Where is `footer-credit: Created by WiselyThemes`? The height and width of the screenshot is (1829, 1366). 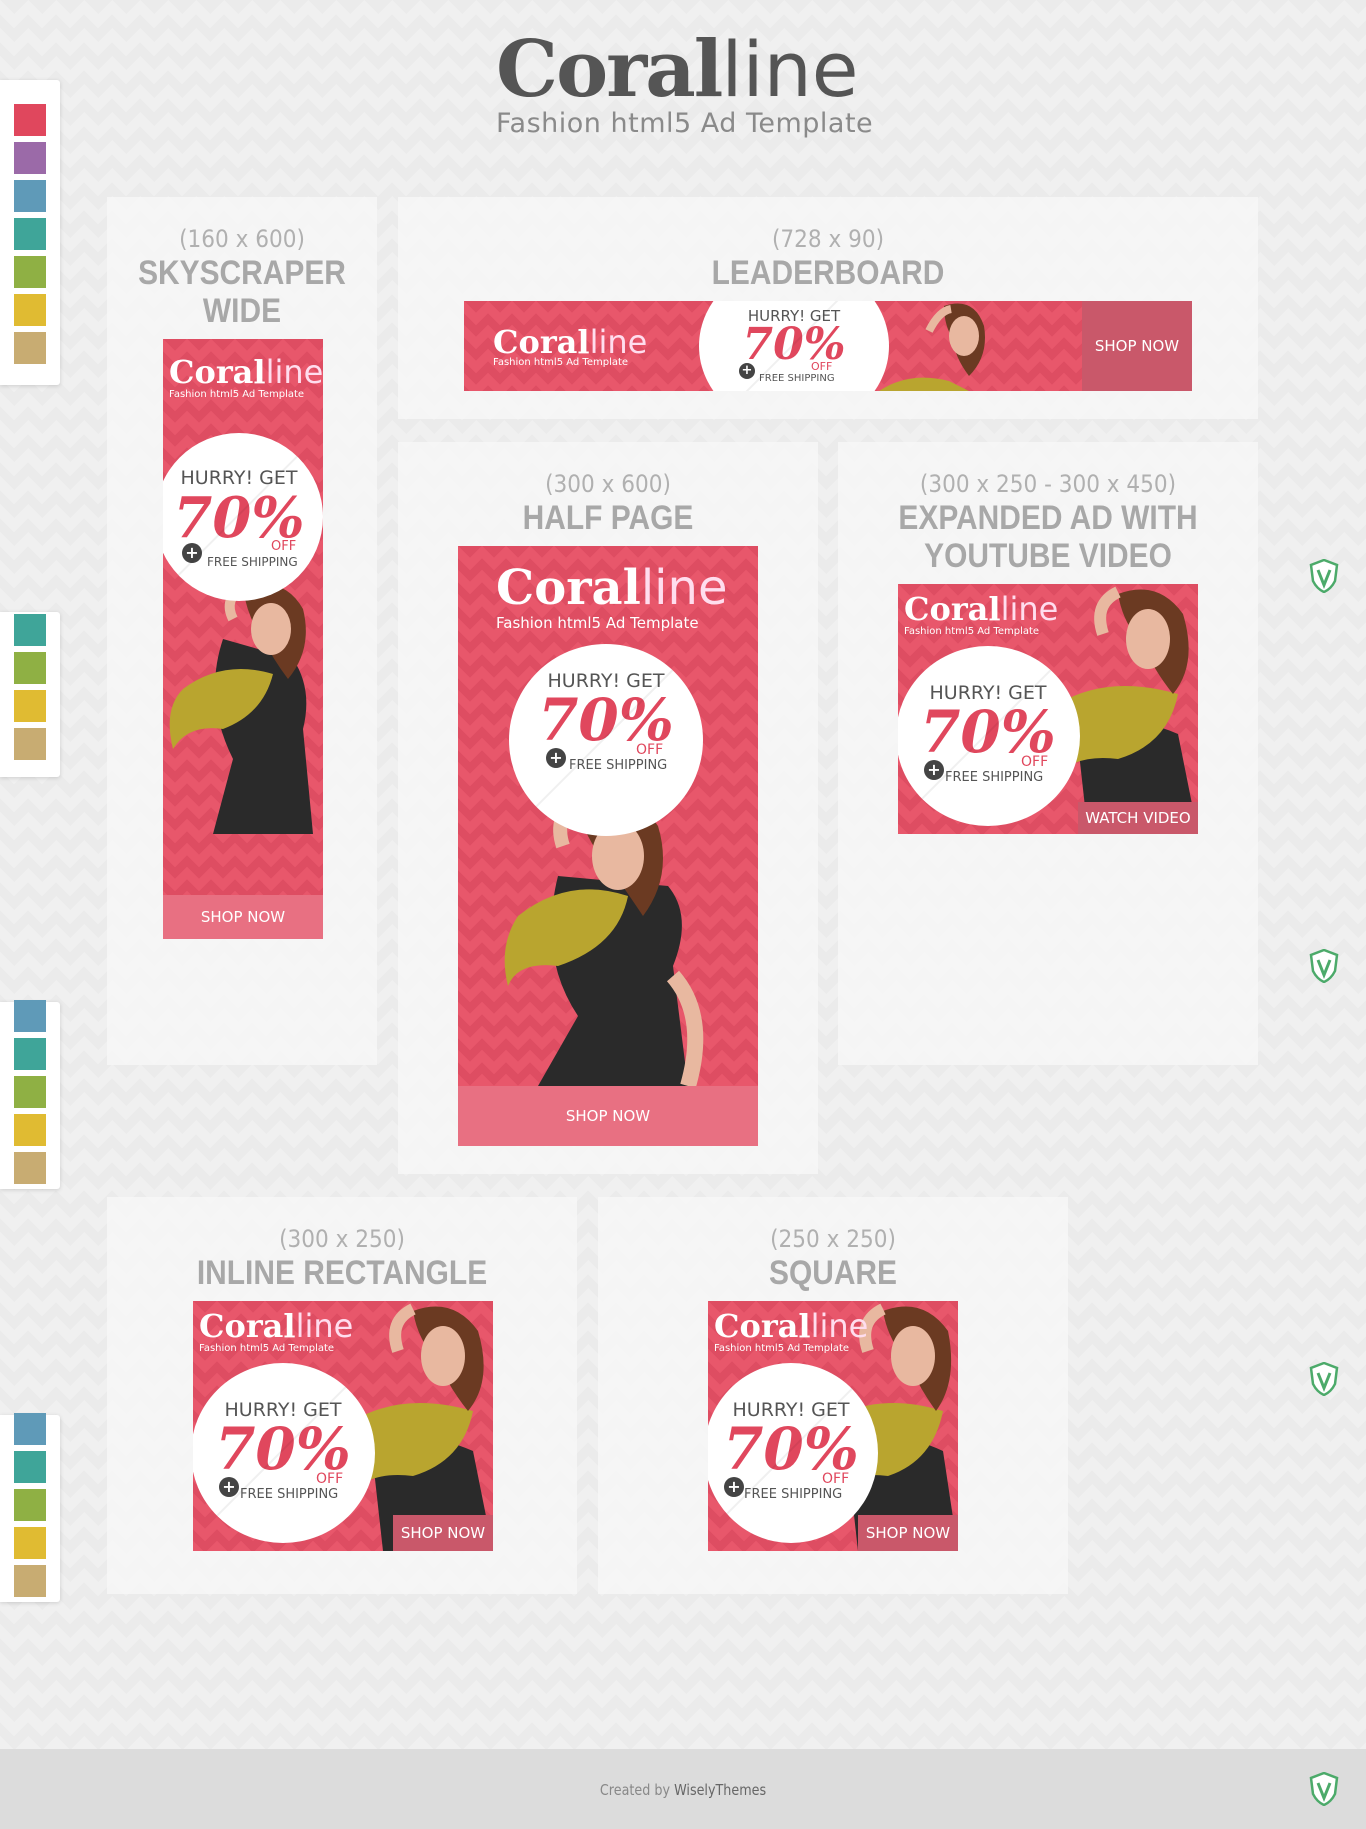
footer-credit: Created by WiselyThemes is located at coordinates (682, 1790).